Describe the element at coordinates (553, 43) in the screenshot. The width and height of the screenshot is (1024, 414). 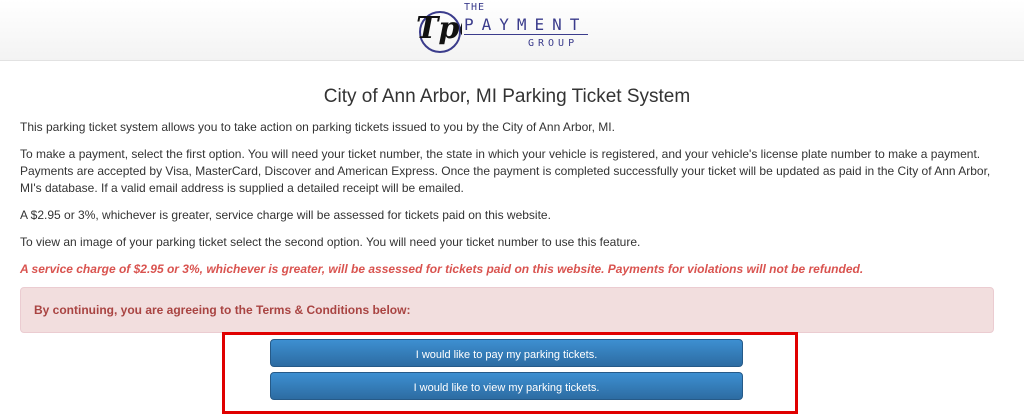
I see `logo-group: GROUP` at that location.